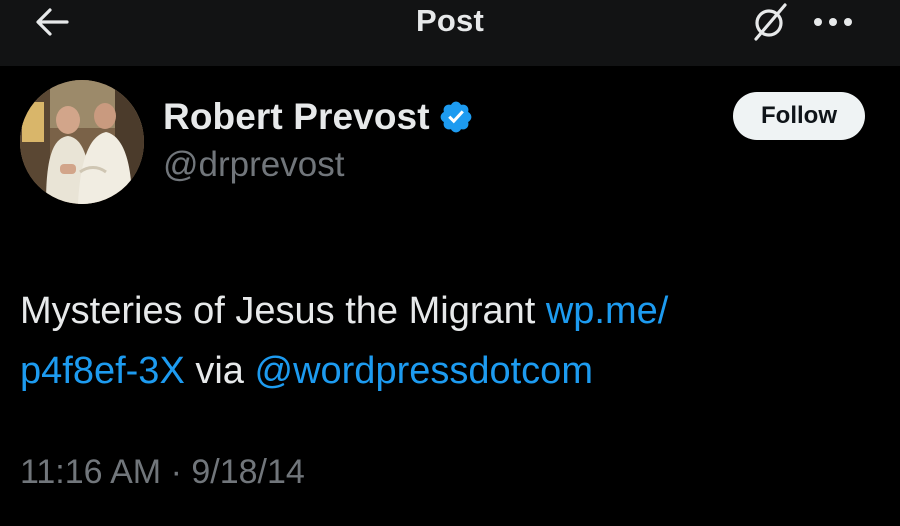 The width and height of the screenshot is (900, 526). I want to click on verified-badge-icon, so click(456, 117).